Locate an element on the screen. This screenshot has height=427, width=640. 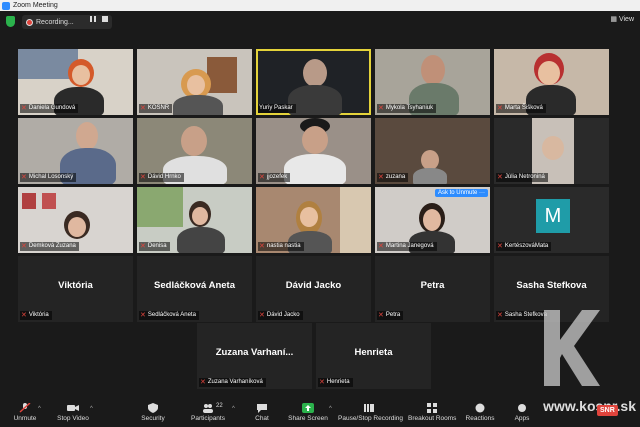
participant-name-tag: ✕ Denisa is located at coordinates (154, 246).